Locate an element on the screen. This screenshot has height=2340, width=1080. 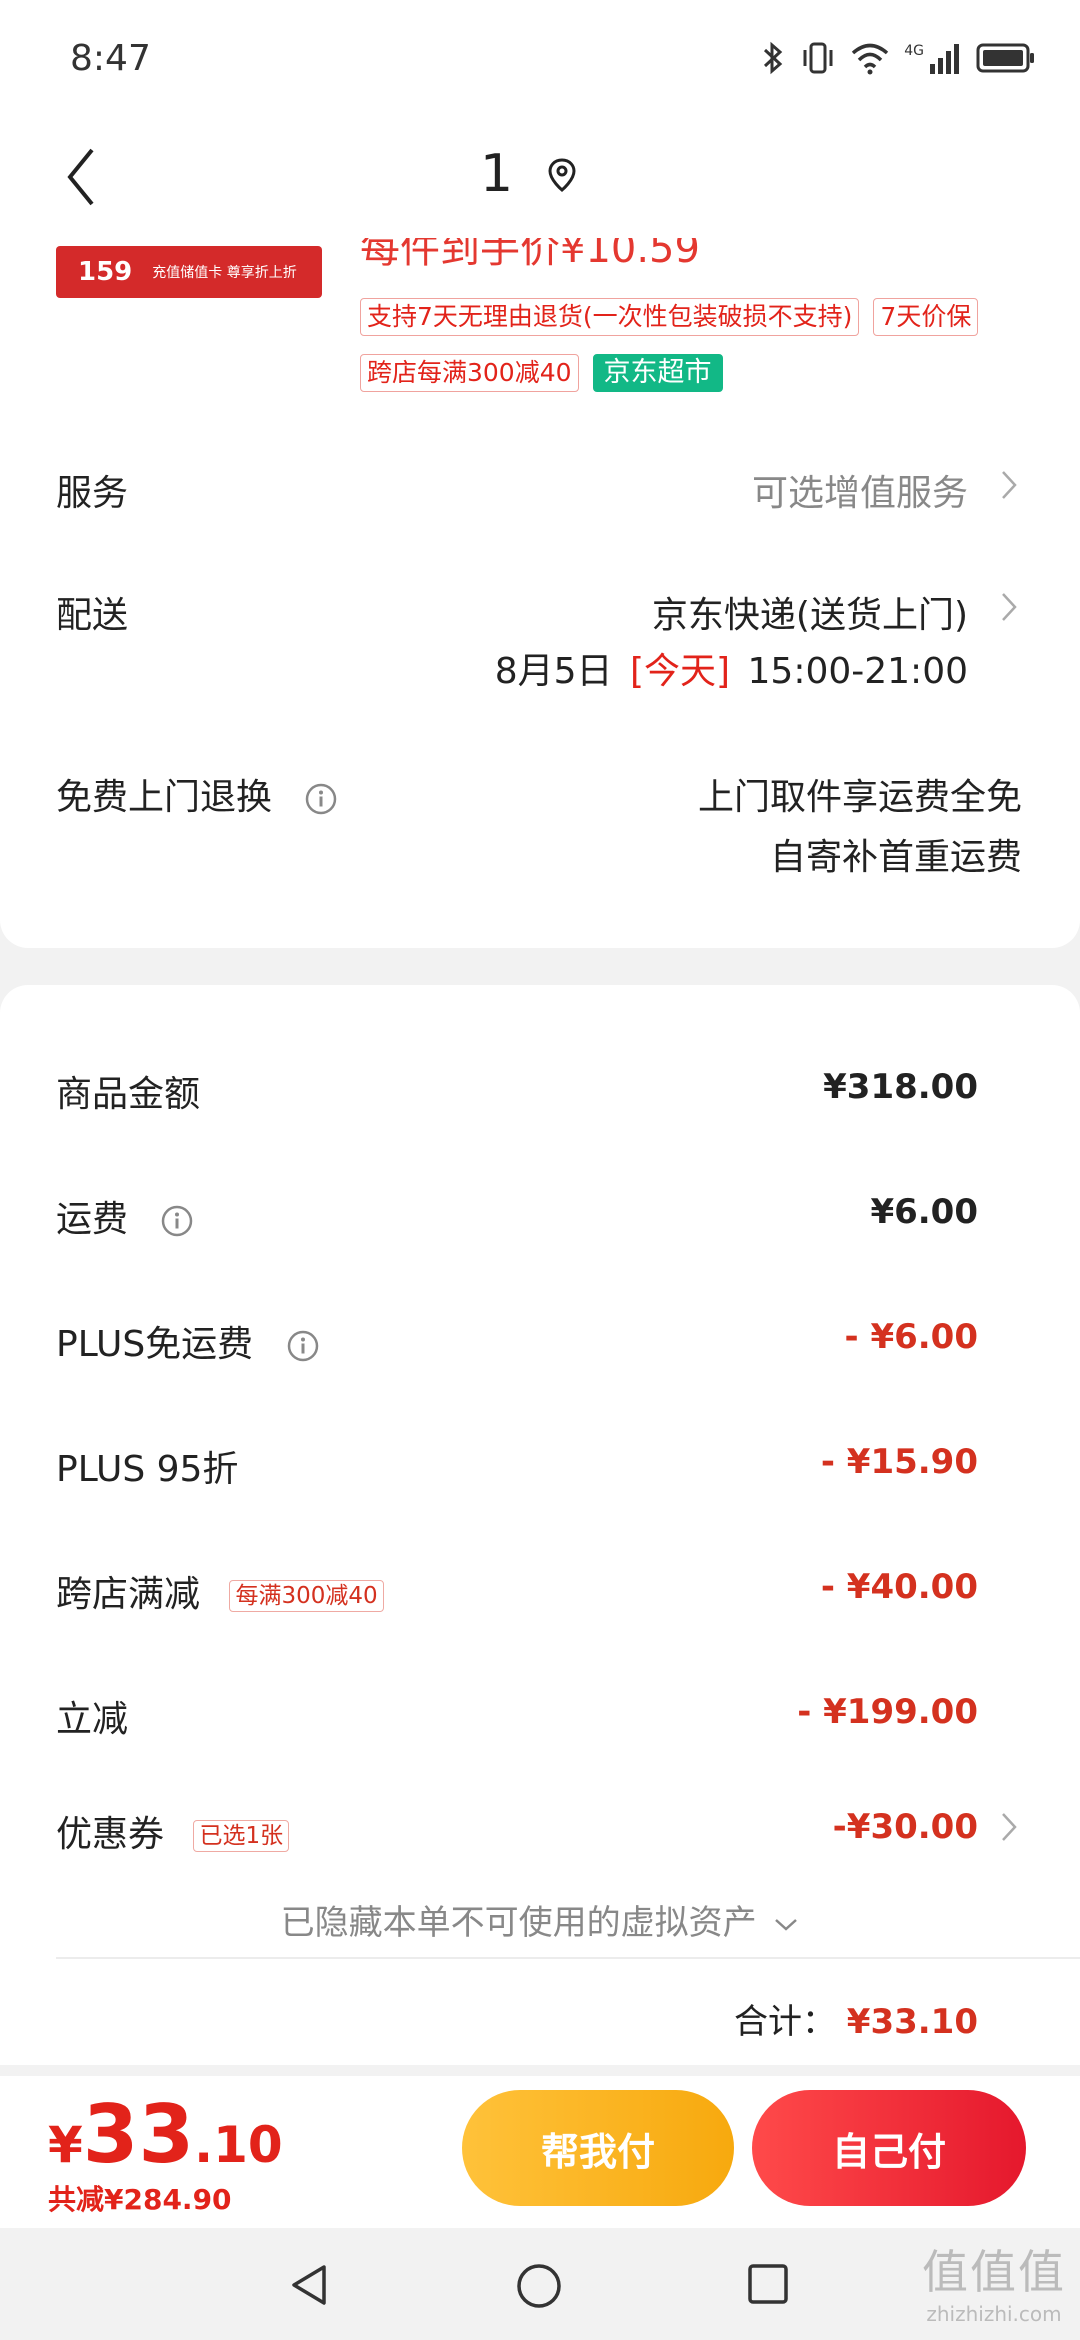
coupon-label: 优惠券 is located at coordinates (110, 1834).